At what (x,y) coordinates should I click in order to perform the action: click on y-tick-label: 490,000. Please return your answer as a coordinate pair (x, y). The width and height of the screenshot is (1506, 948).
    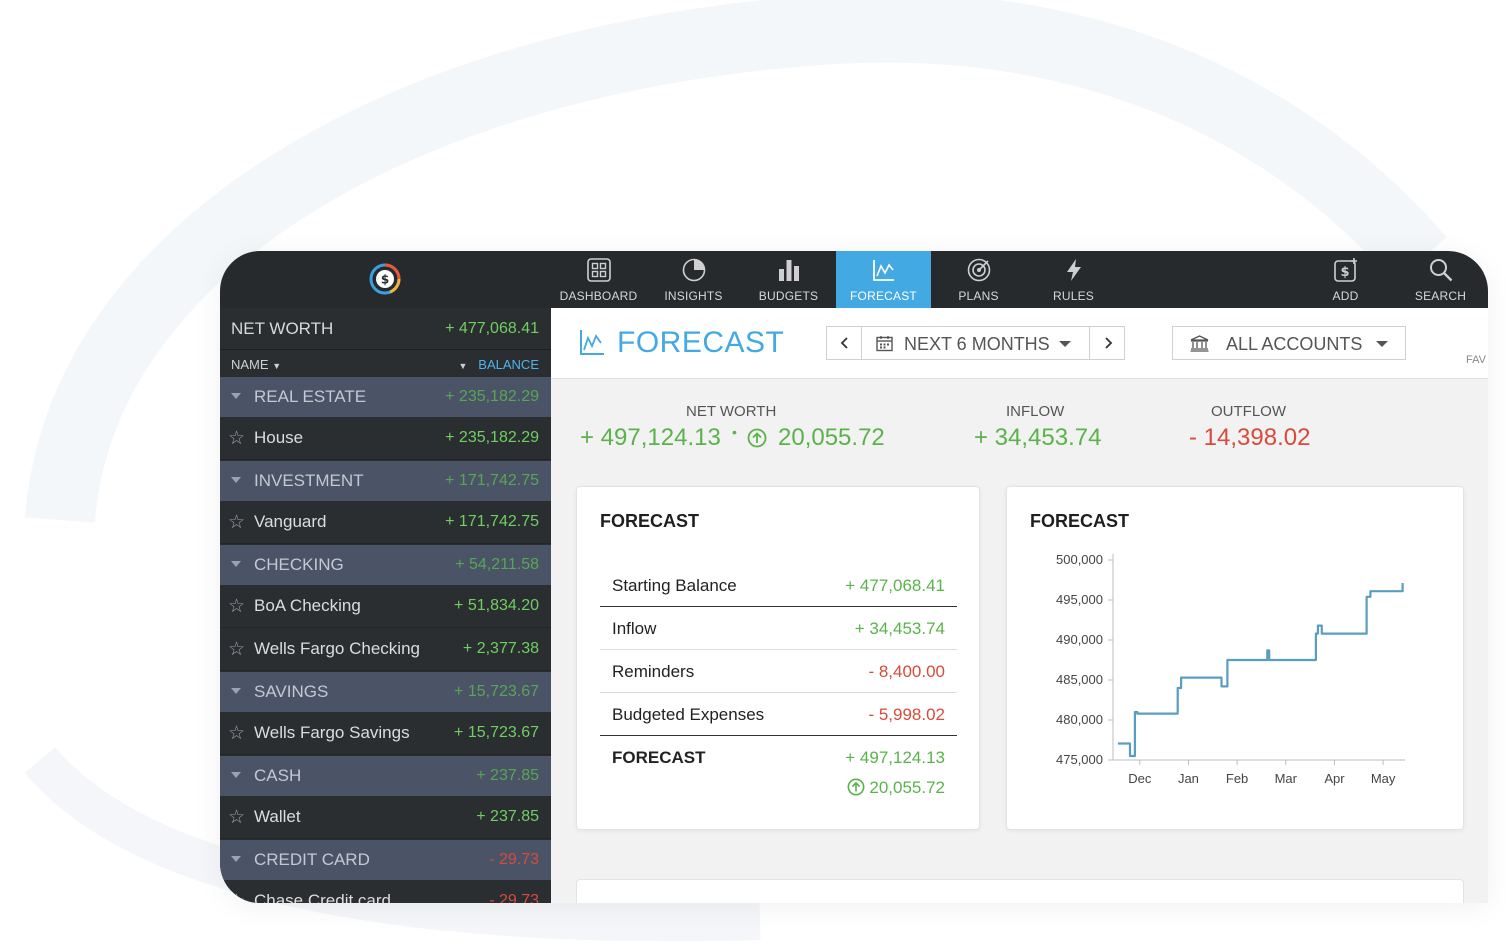
    Looking at the image, I should click on (1079, 639).